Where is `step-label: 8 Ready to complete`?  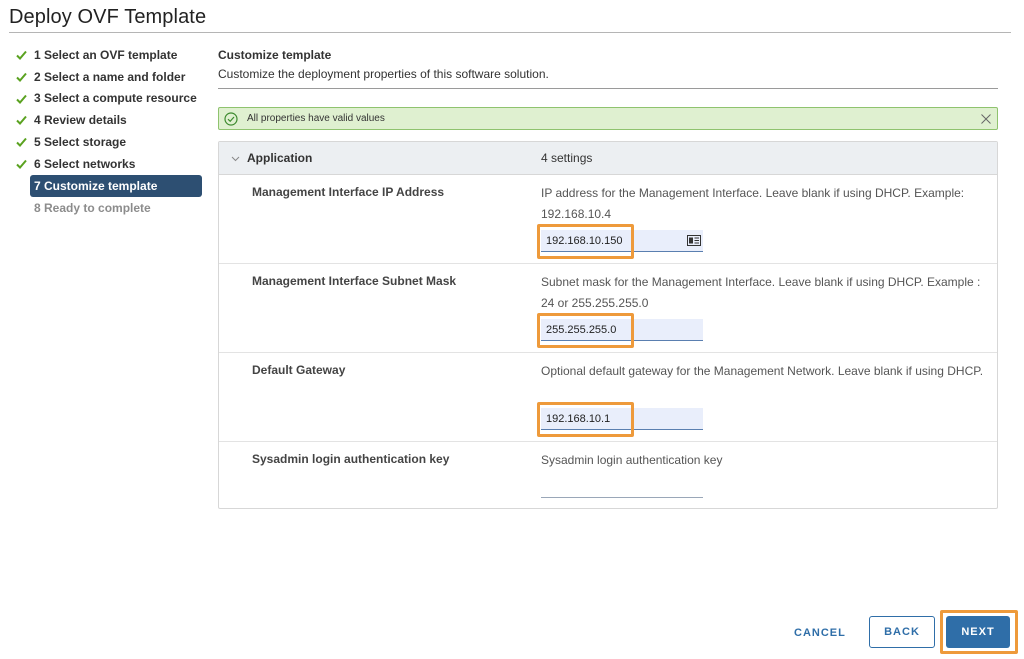
step-label: 8 Ready to complete is located at coordinates (92, 207).